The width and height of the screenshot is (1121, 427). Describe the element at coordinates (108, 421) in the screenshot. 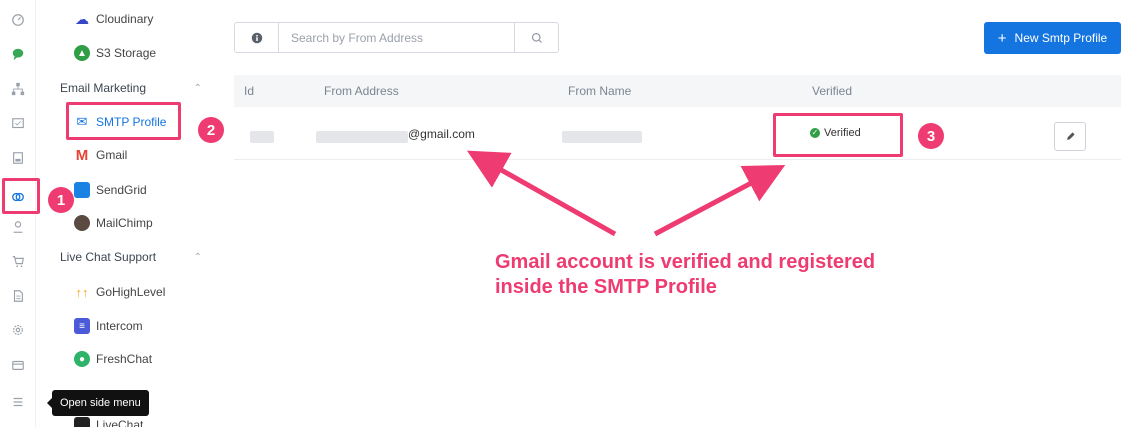

I see `sidebar-item-livechat: LiveChat` at that location.